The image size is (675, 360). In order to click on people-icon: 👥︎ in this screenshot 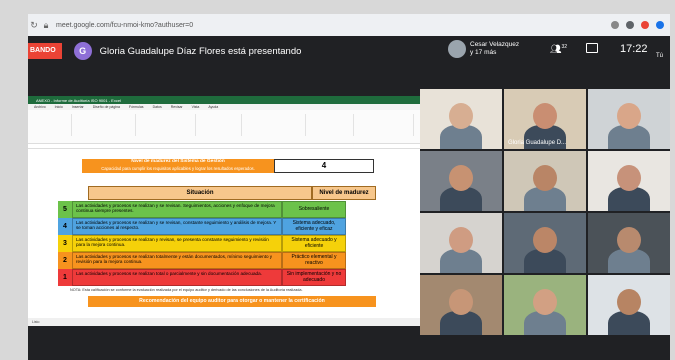, I will do `click(556, 49)`.